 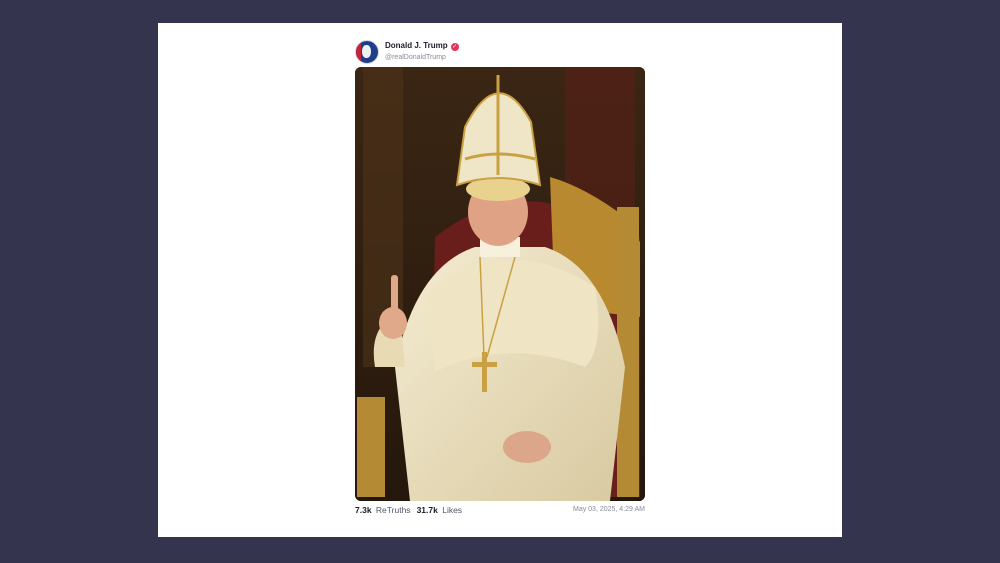 What do you see at coordinates (393, 510) in the screenshot?
I see `retruths-label: ReTruths` at bounding box center [393, 510].